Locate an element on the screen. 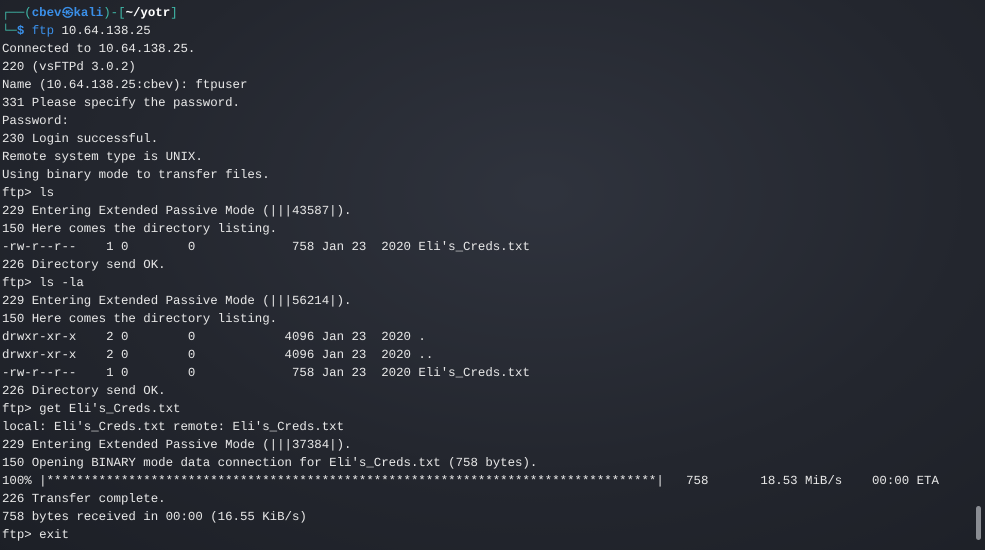 The image size is (985, 550). terminal-line: 226 Transfer complete. is located at coordinates (84, 499).